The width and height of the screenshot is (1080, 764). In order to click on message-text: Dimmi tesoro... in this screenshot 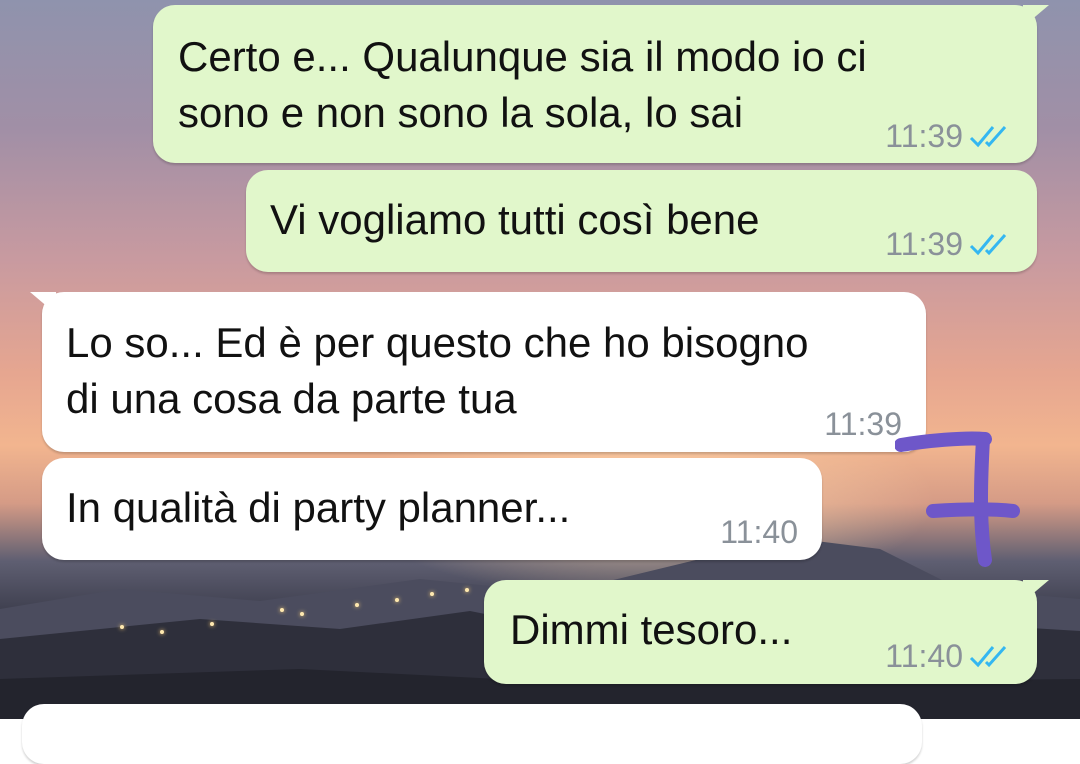, I will do `click(651, 629)`.